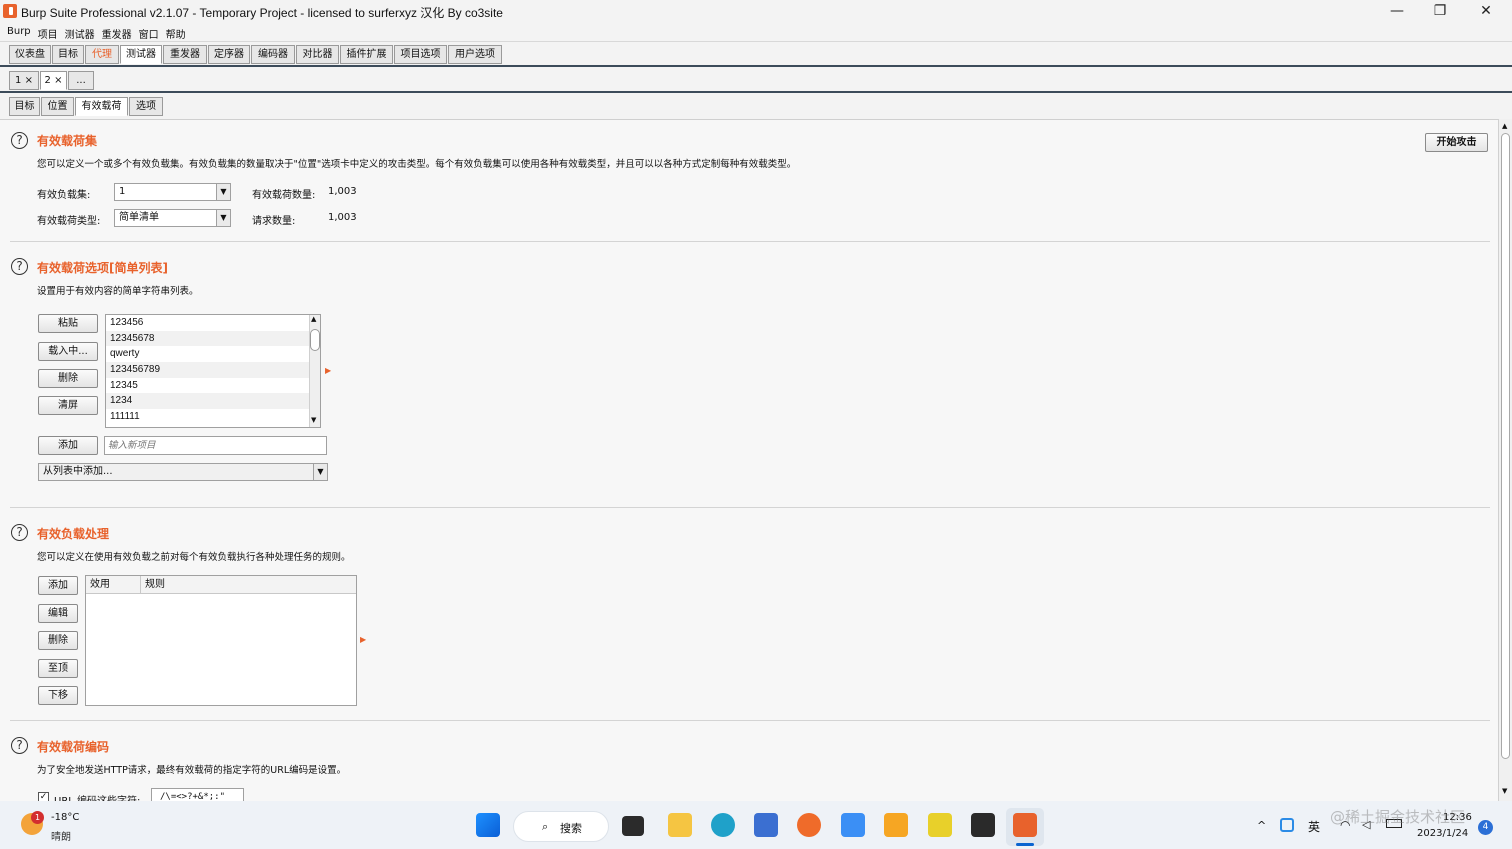 The width and height of the screenshot is (1512, 849). What do you see at coordinates (896, 825) in the screenshot?
I see `app-icon` at bounding box center [896, 825].